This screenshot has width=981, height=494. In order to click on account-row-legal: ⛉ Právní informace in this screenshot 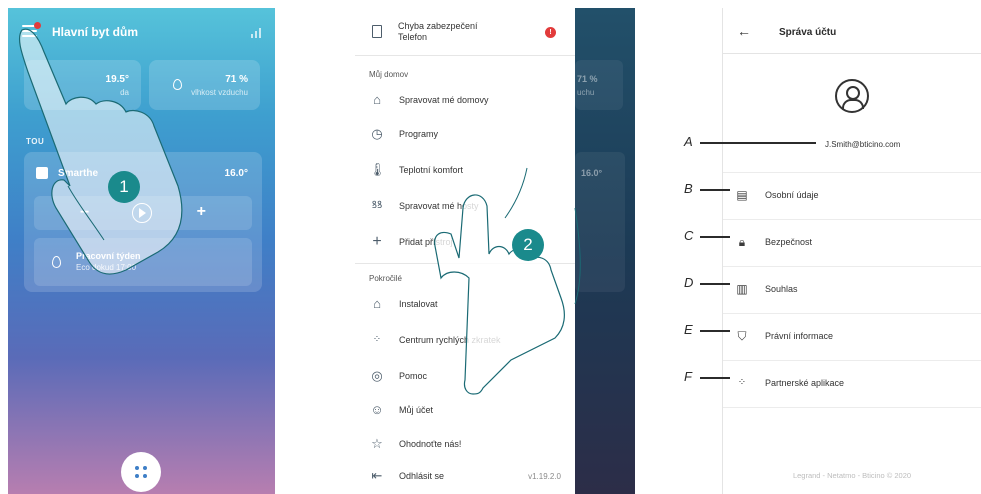, I will do `click(852, 336)`.